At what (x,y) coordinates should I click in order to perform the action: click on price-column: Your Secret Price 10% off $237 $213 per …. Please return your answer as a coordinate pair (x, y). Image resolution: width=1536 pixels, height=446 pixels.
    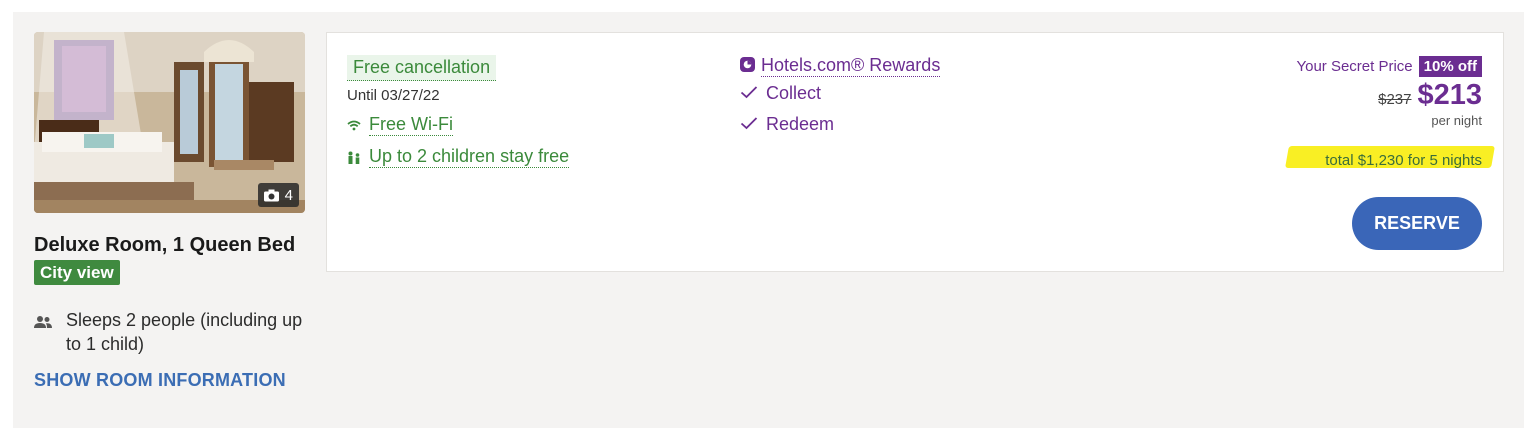
    Looking at the image, I should click on (1282, 92).